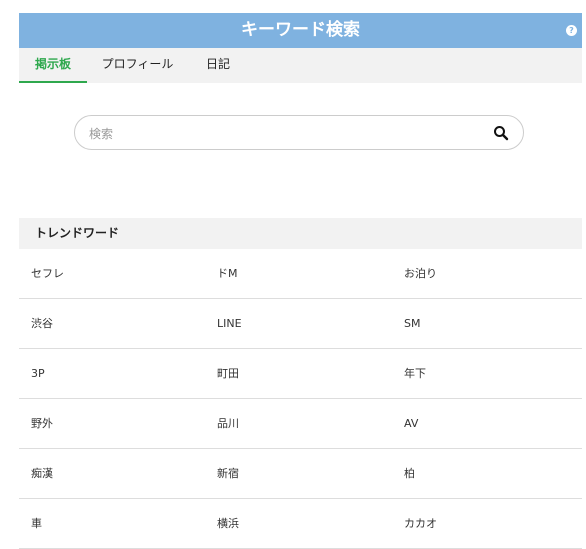 The width and height of the screenshot is (586, 549). I want to click on tab-diary: 日記, so click(218, 65).